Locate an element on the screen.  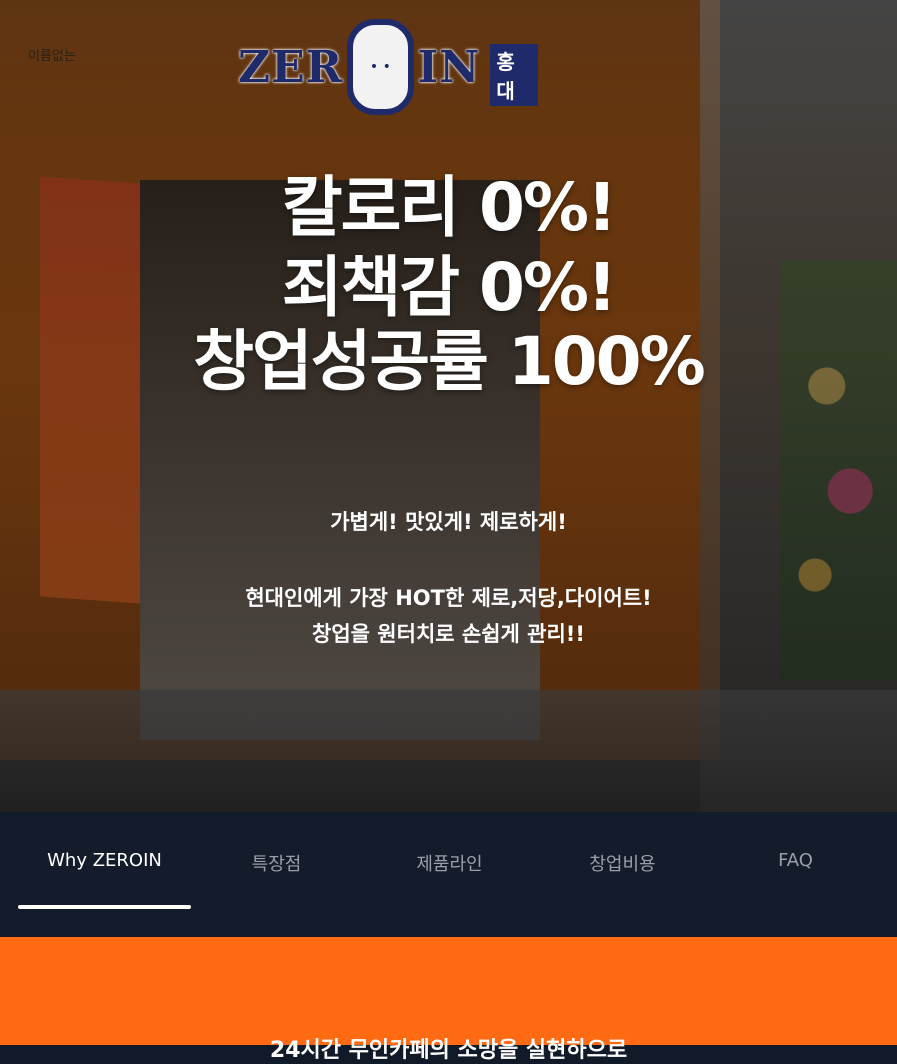
active-tab-indicator is located at coordinates (104, 907).